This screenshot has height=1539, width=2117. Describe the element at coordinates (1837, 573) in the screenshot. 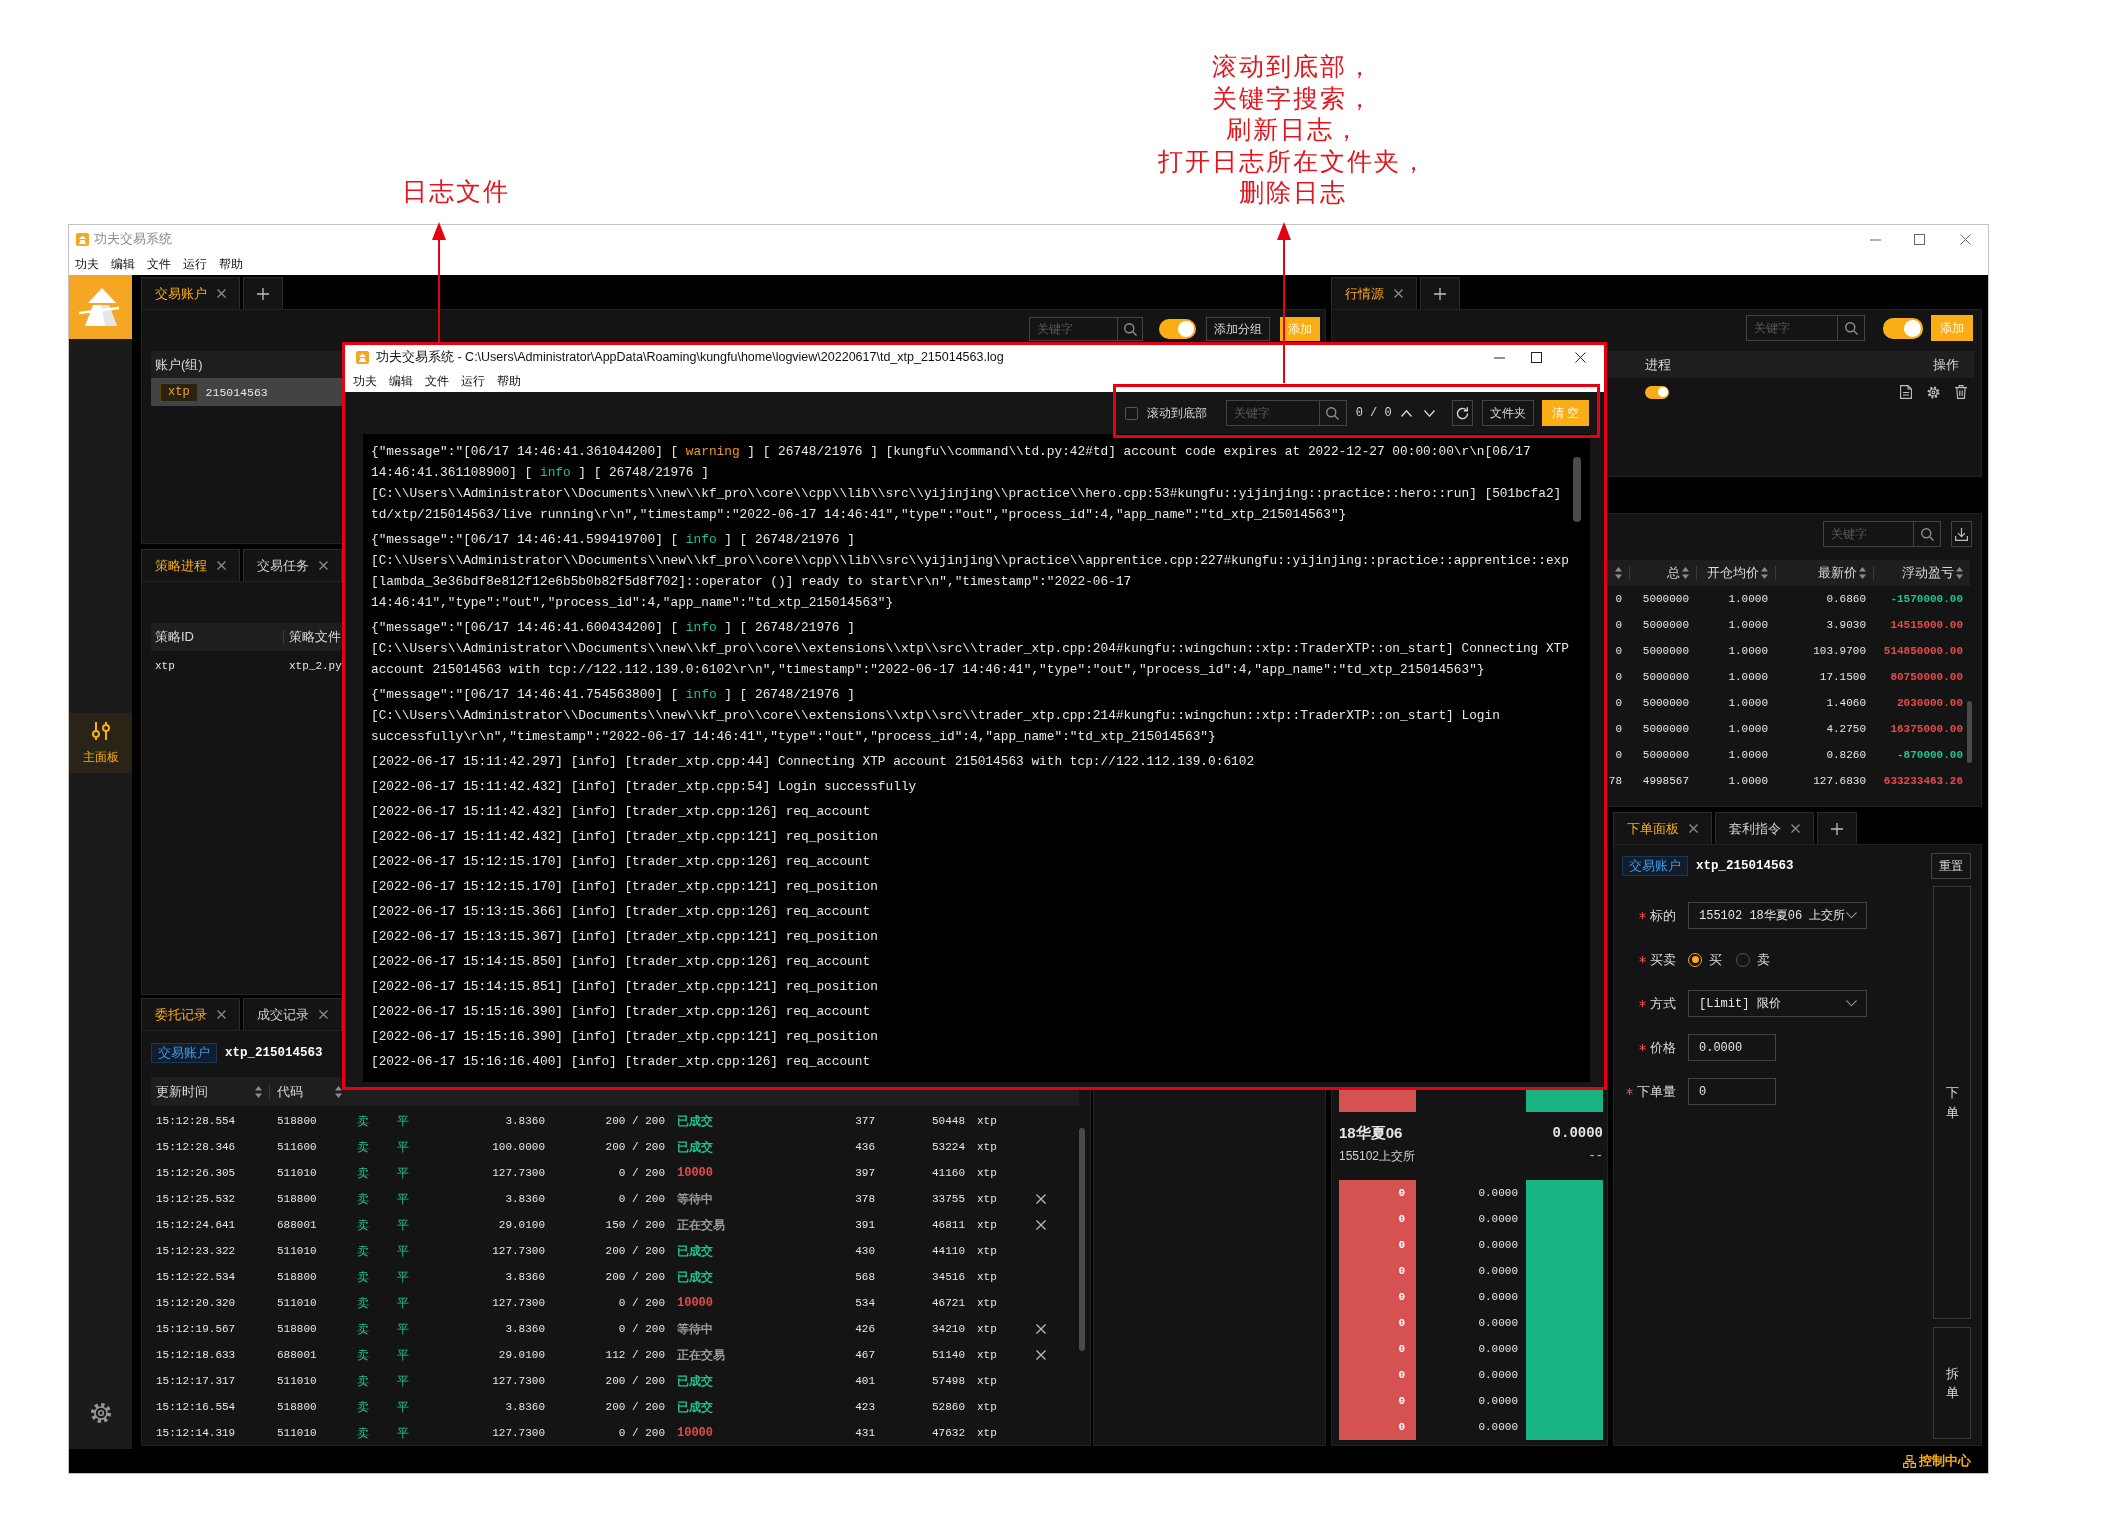

I see `column-header: 最新价` at that location.